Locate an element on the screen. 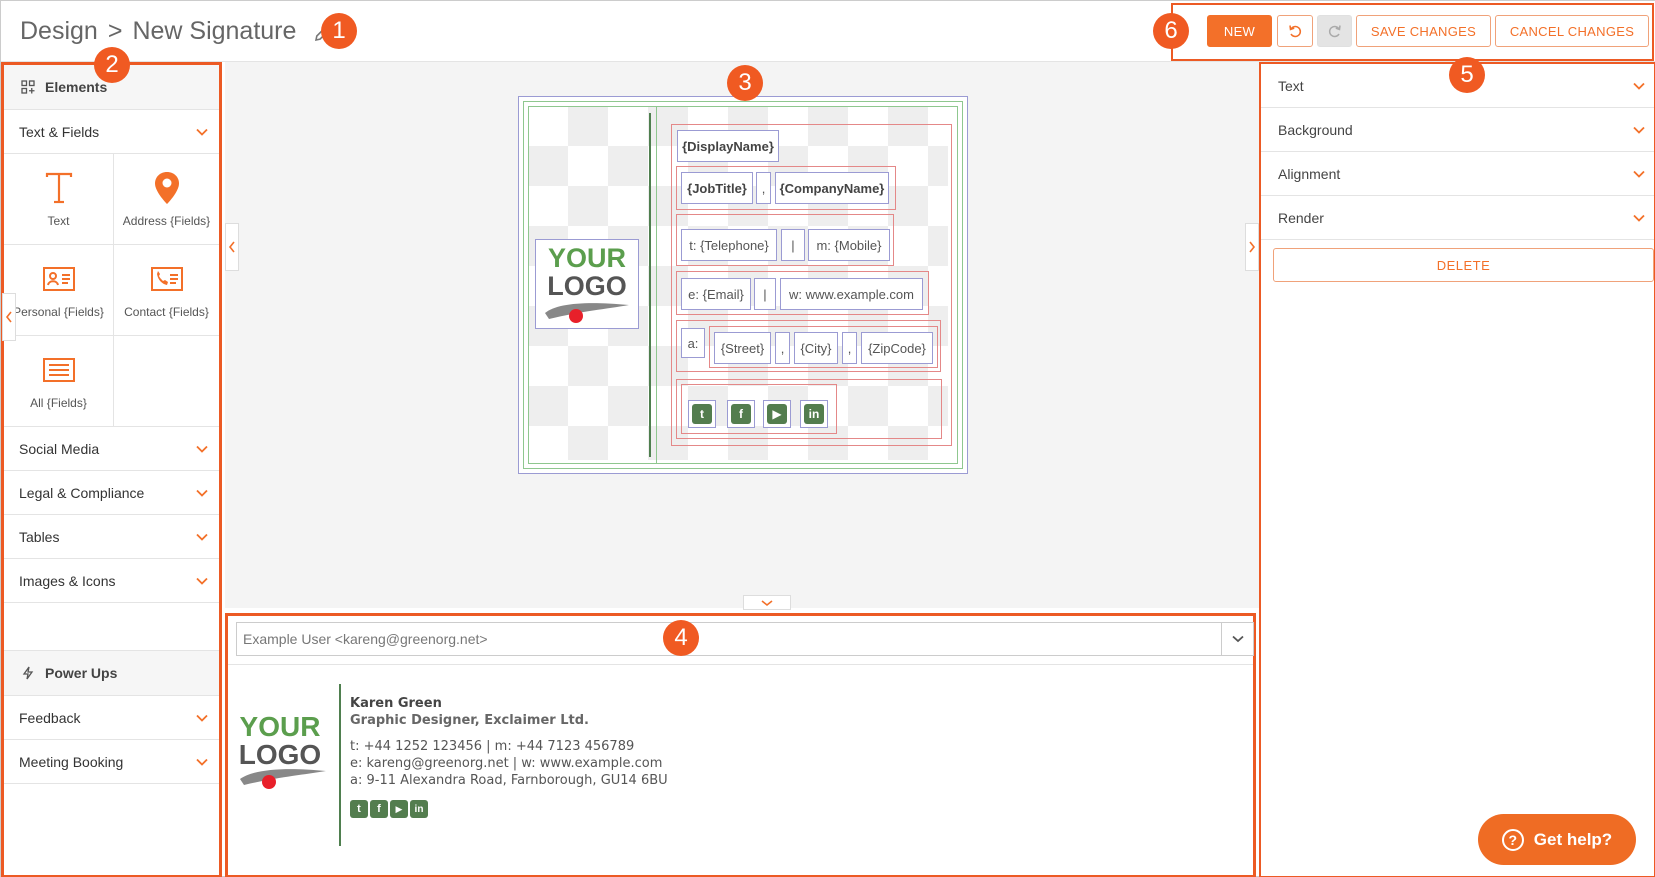  new-button: NEW is located at coordinates (1239, 31).